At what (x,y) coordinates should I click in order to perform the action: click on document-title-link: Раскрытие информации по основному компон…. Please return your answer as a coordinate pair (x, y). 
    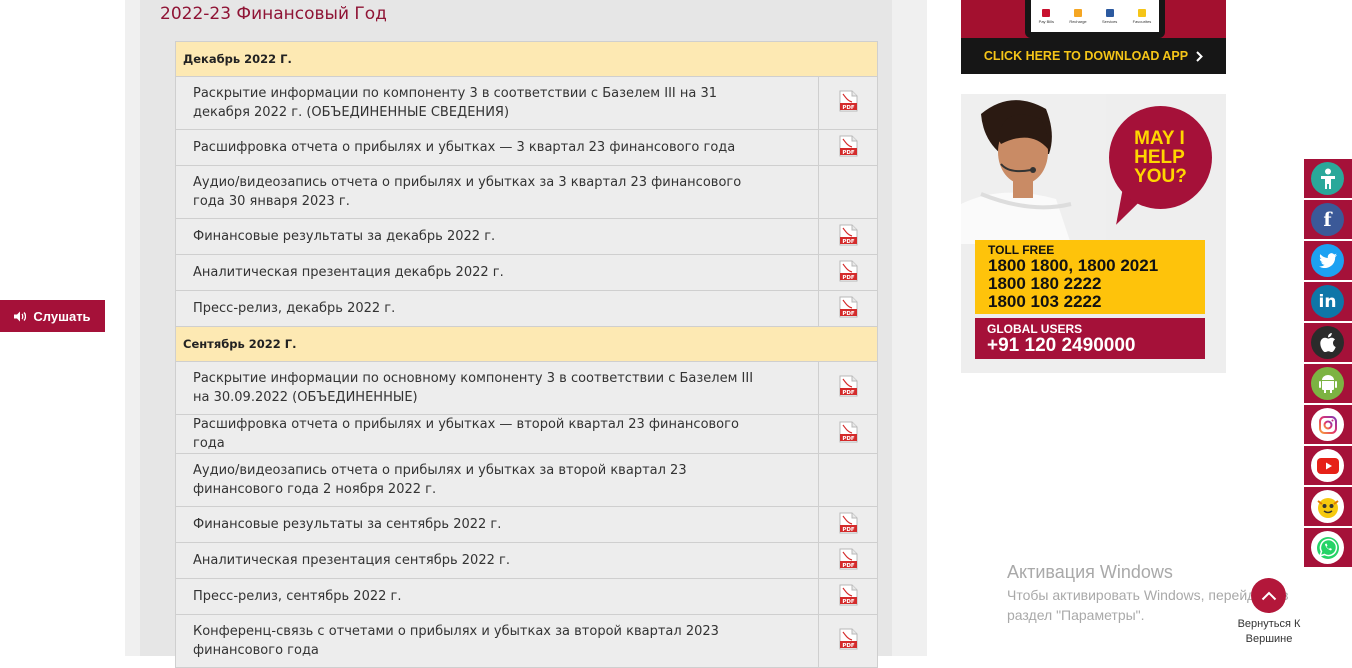
    Looking at the image, I should click on (497, 388).